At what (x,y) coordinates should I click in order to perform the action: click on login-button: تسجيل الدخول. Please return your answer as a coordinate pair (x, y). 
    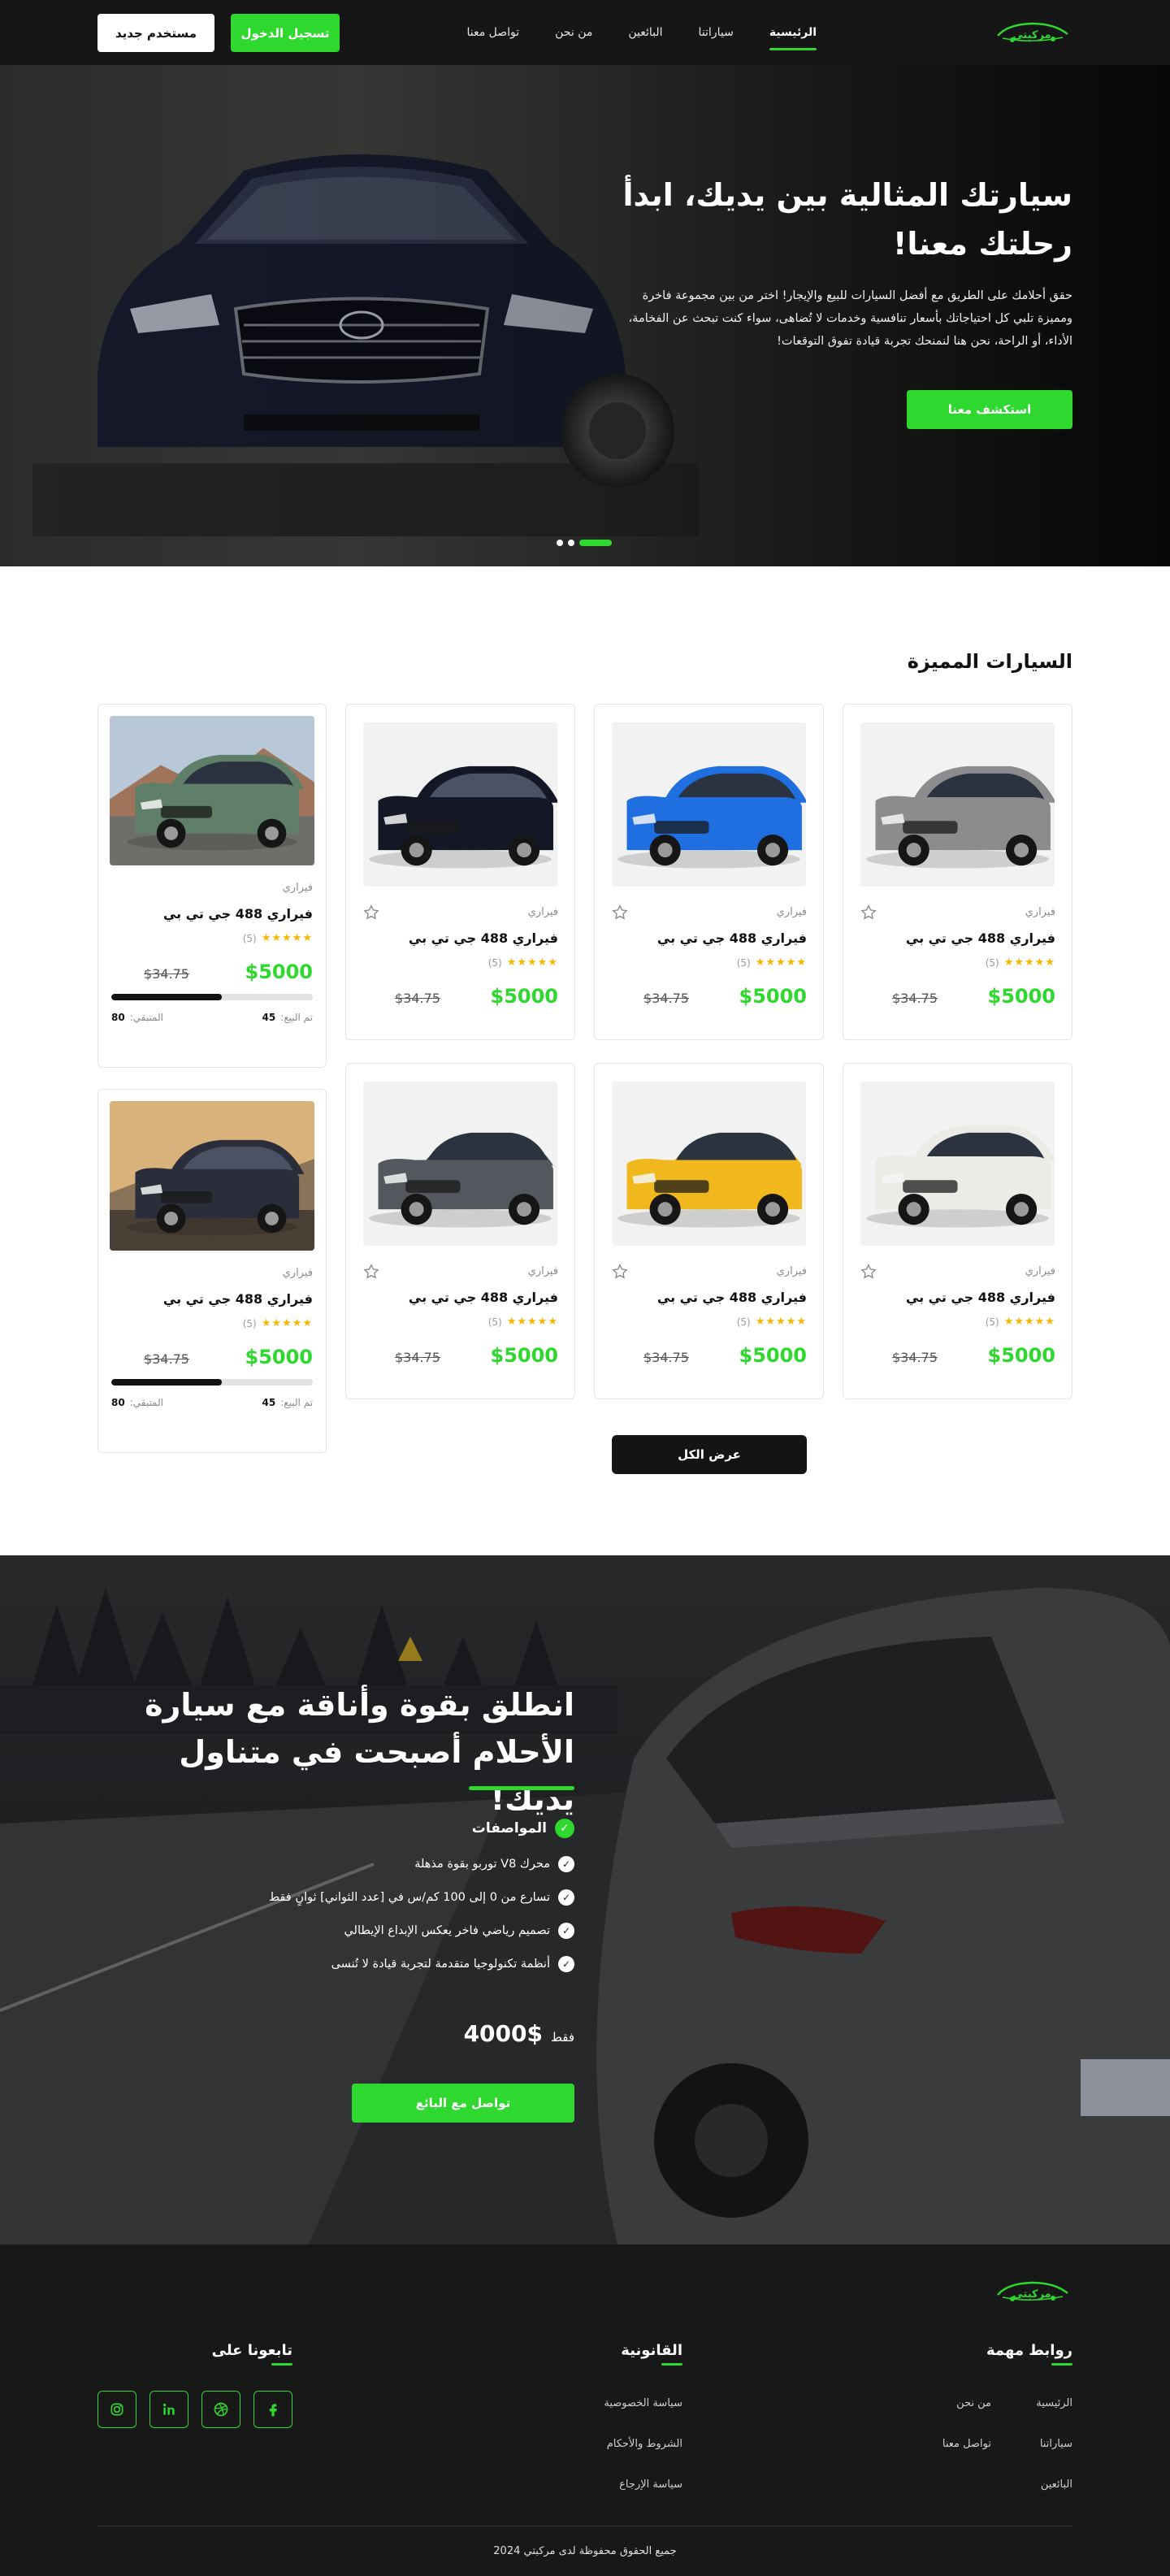
    Looking at the image, I should click on (285, 33).